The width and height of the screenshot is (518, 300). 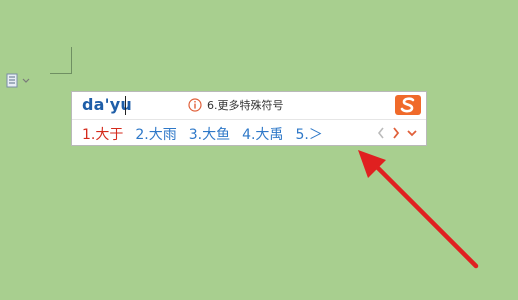 I want to click on hint-text: 6.更多特殊符号, so click(x=245, y=105).